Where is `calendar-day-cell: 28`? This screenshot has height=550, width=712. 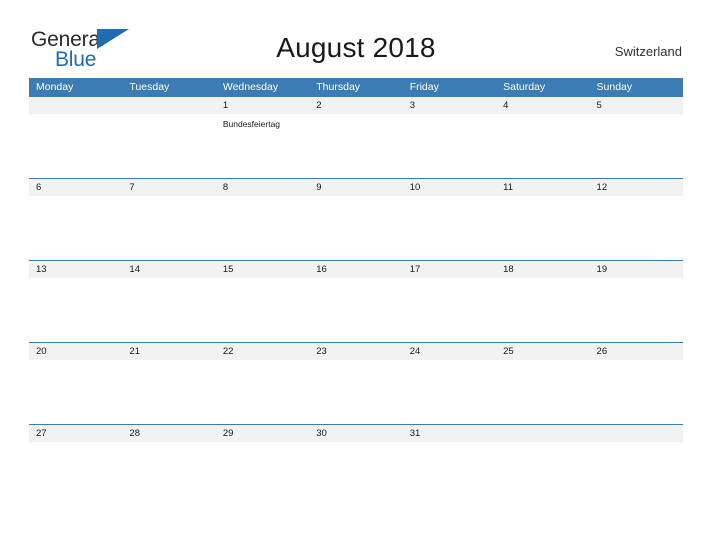 calendar-day-cell: 28 is located at coordinates (168, 465).